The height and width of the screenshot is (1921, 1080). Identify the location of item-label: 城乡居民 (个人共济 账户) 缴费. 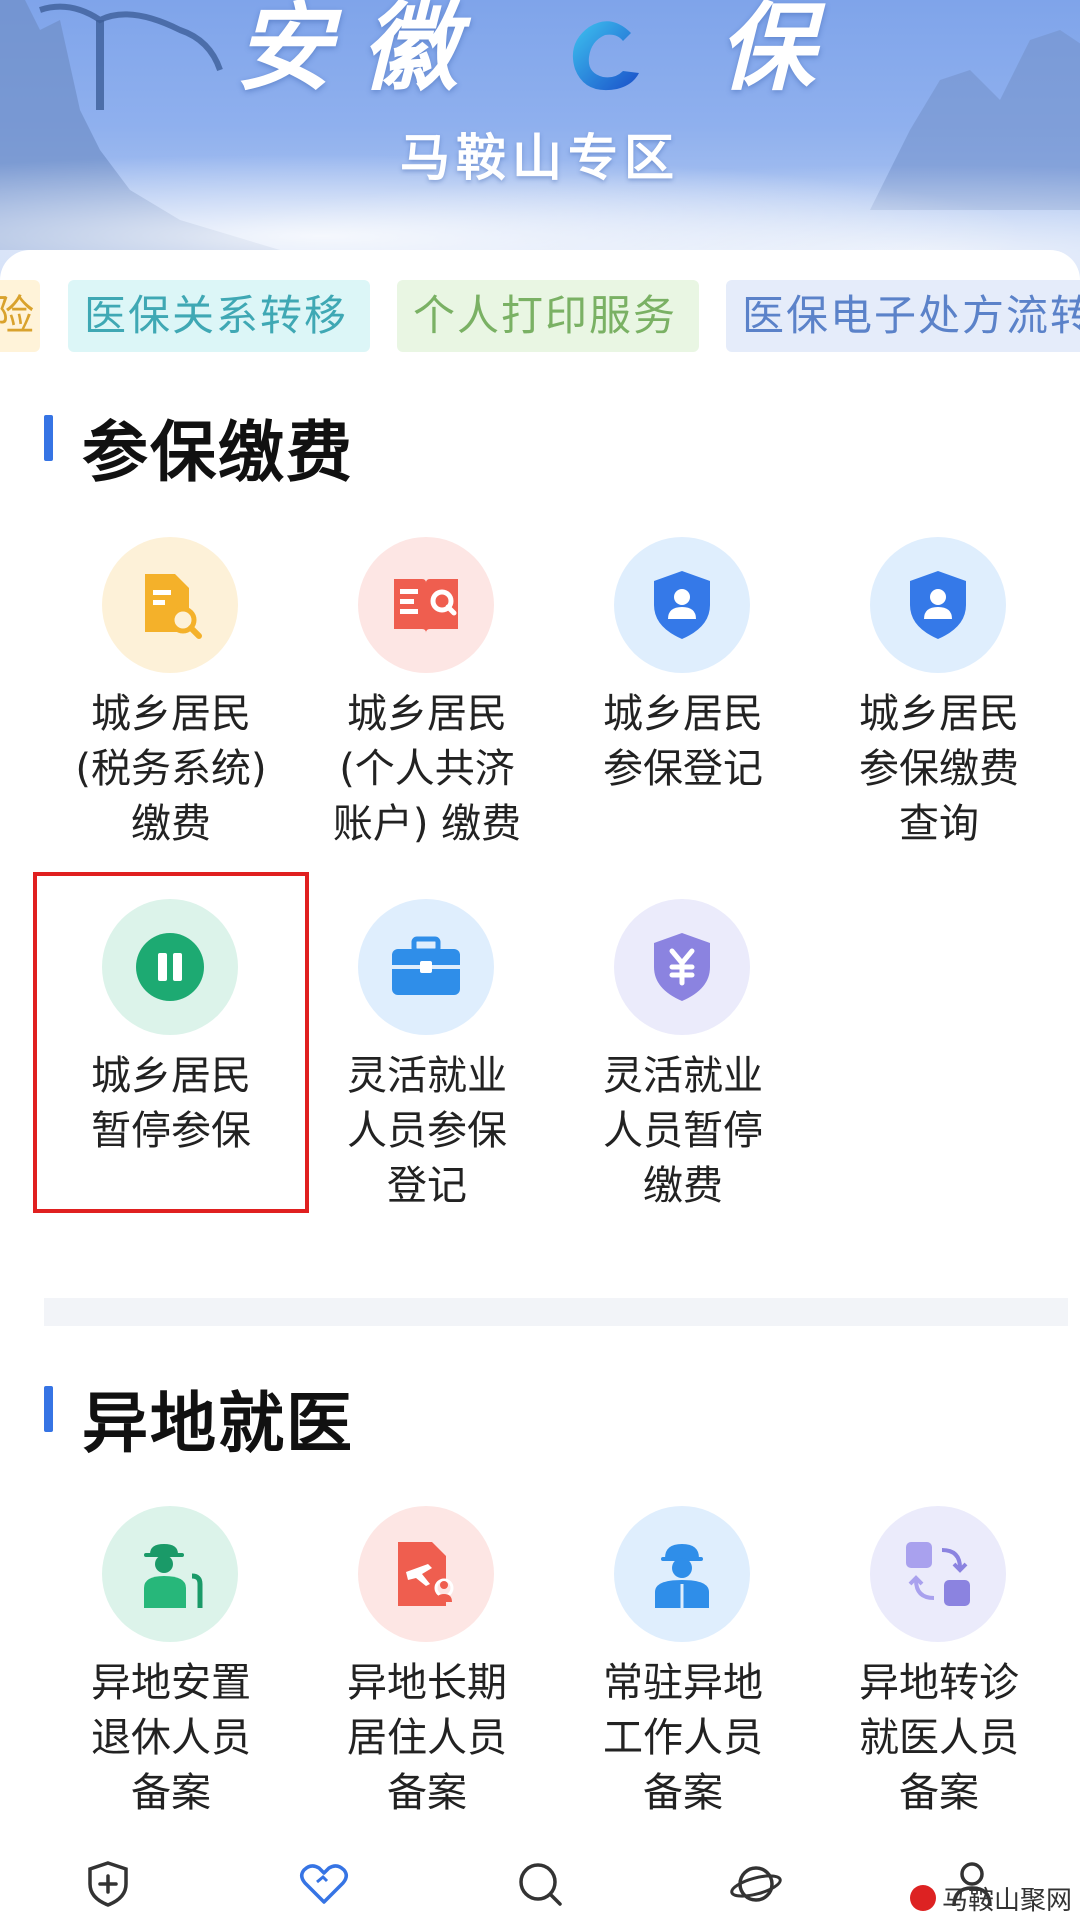
(427, 769).